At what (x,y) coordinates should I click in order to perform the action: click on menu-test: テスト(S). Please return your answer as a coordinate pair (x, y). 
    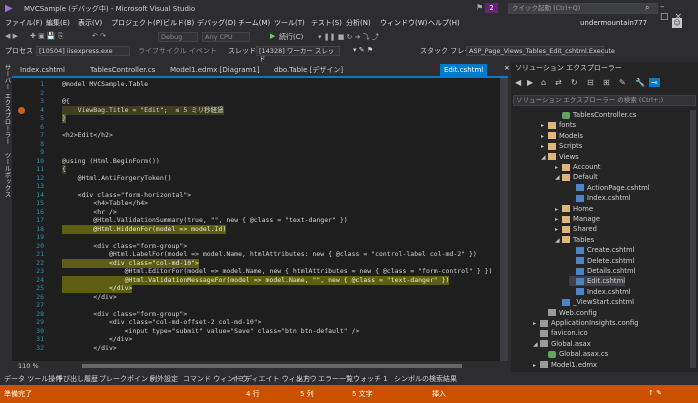
    Looking at the image, I should click on (326, 23).